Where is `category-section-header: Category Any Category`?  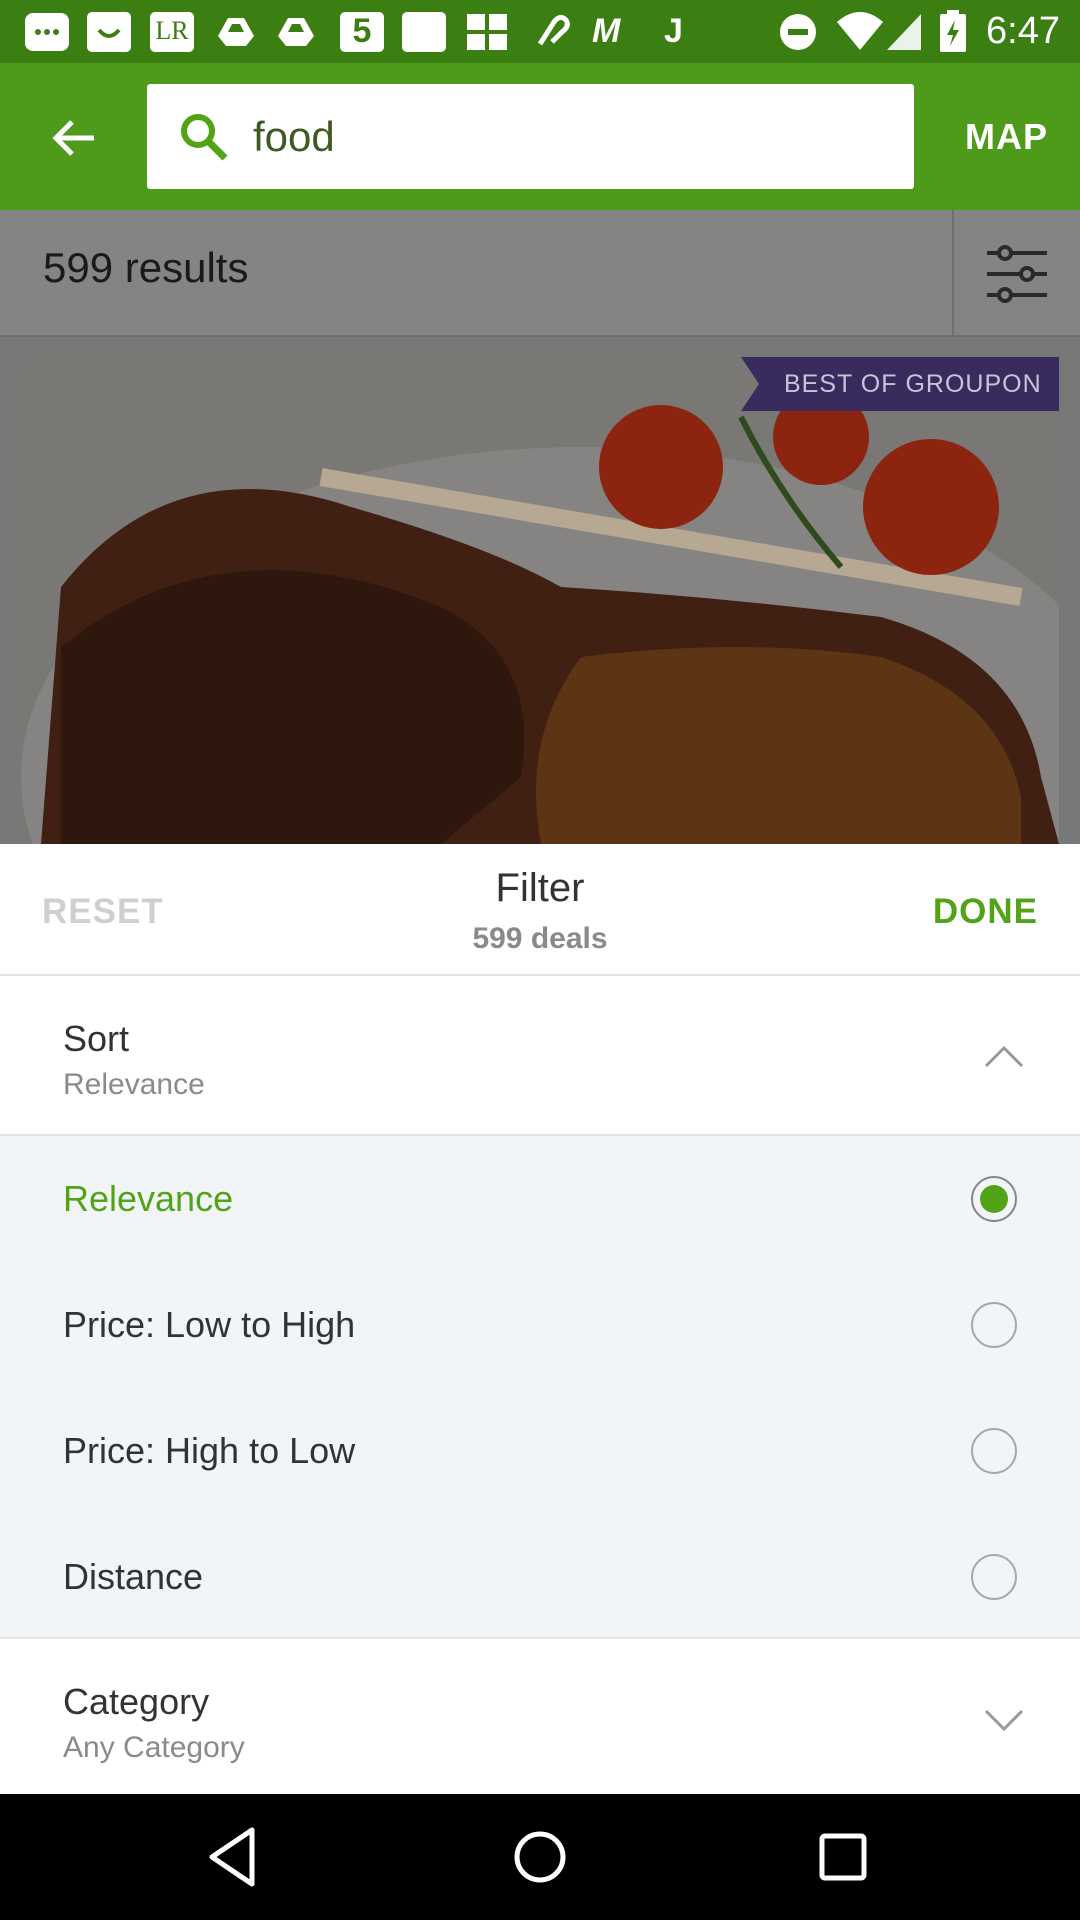 category-section-header: Category Any Category is located at coordinates (540, 1719).